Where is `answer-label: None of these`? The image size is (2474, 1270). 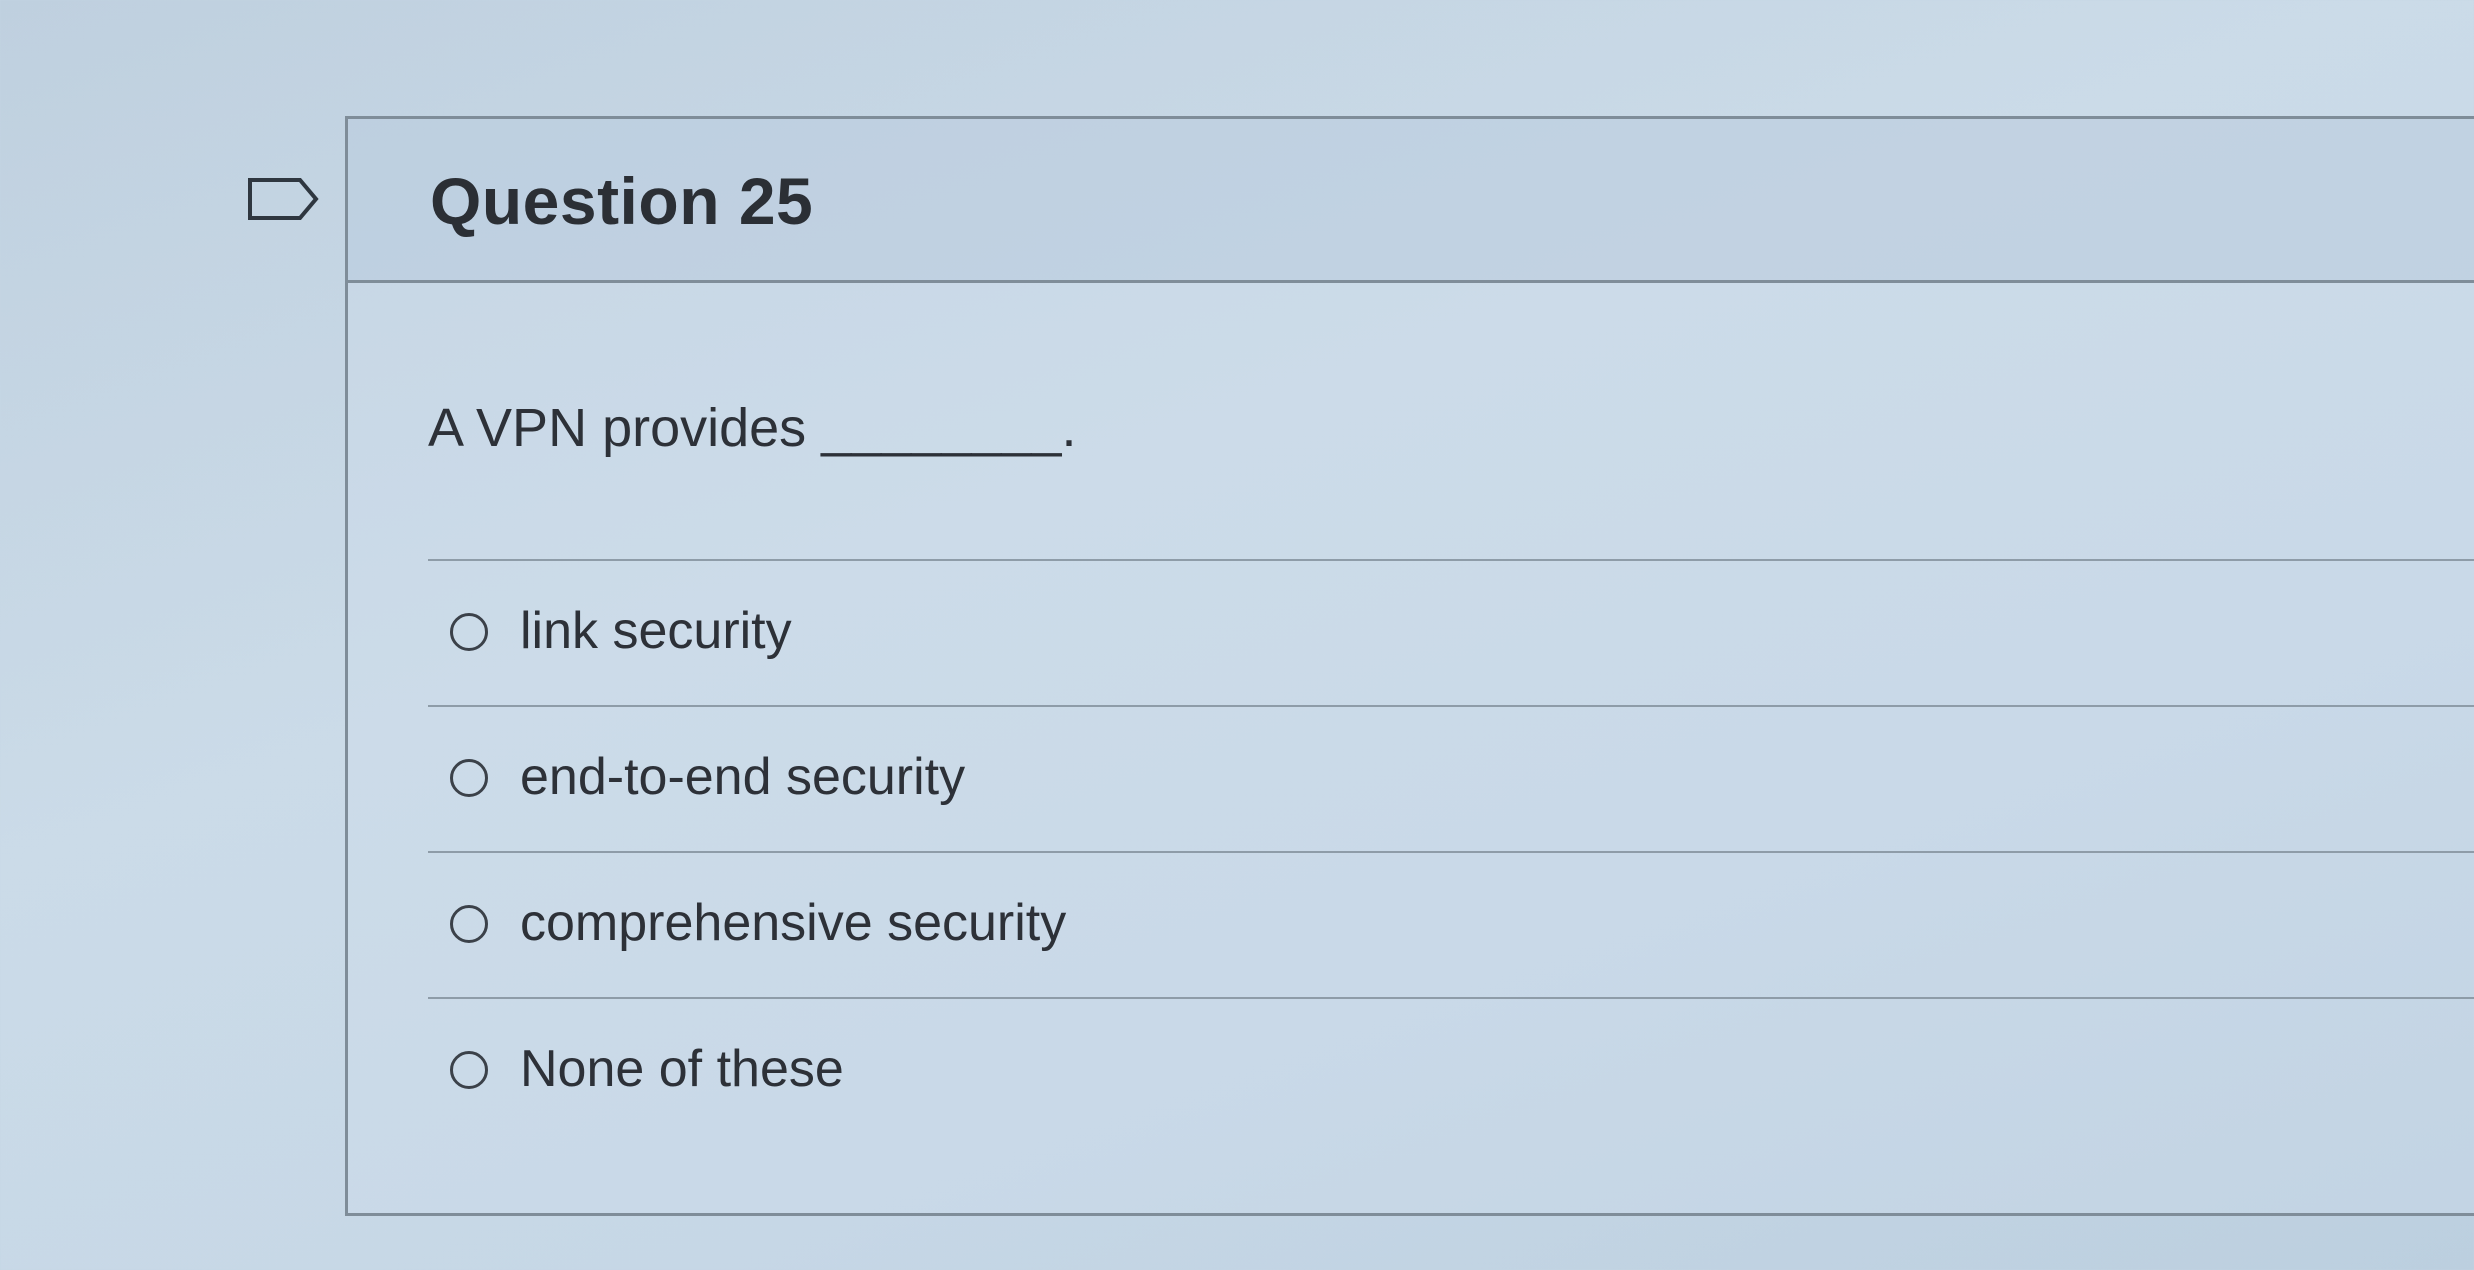 answer-label: None of these is located at coordinates (682, 1069).